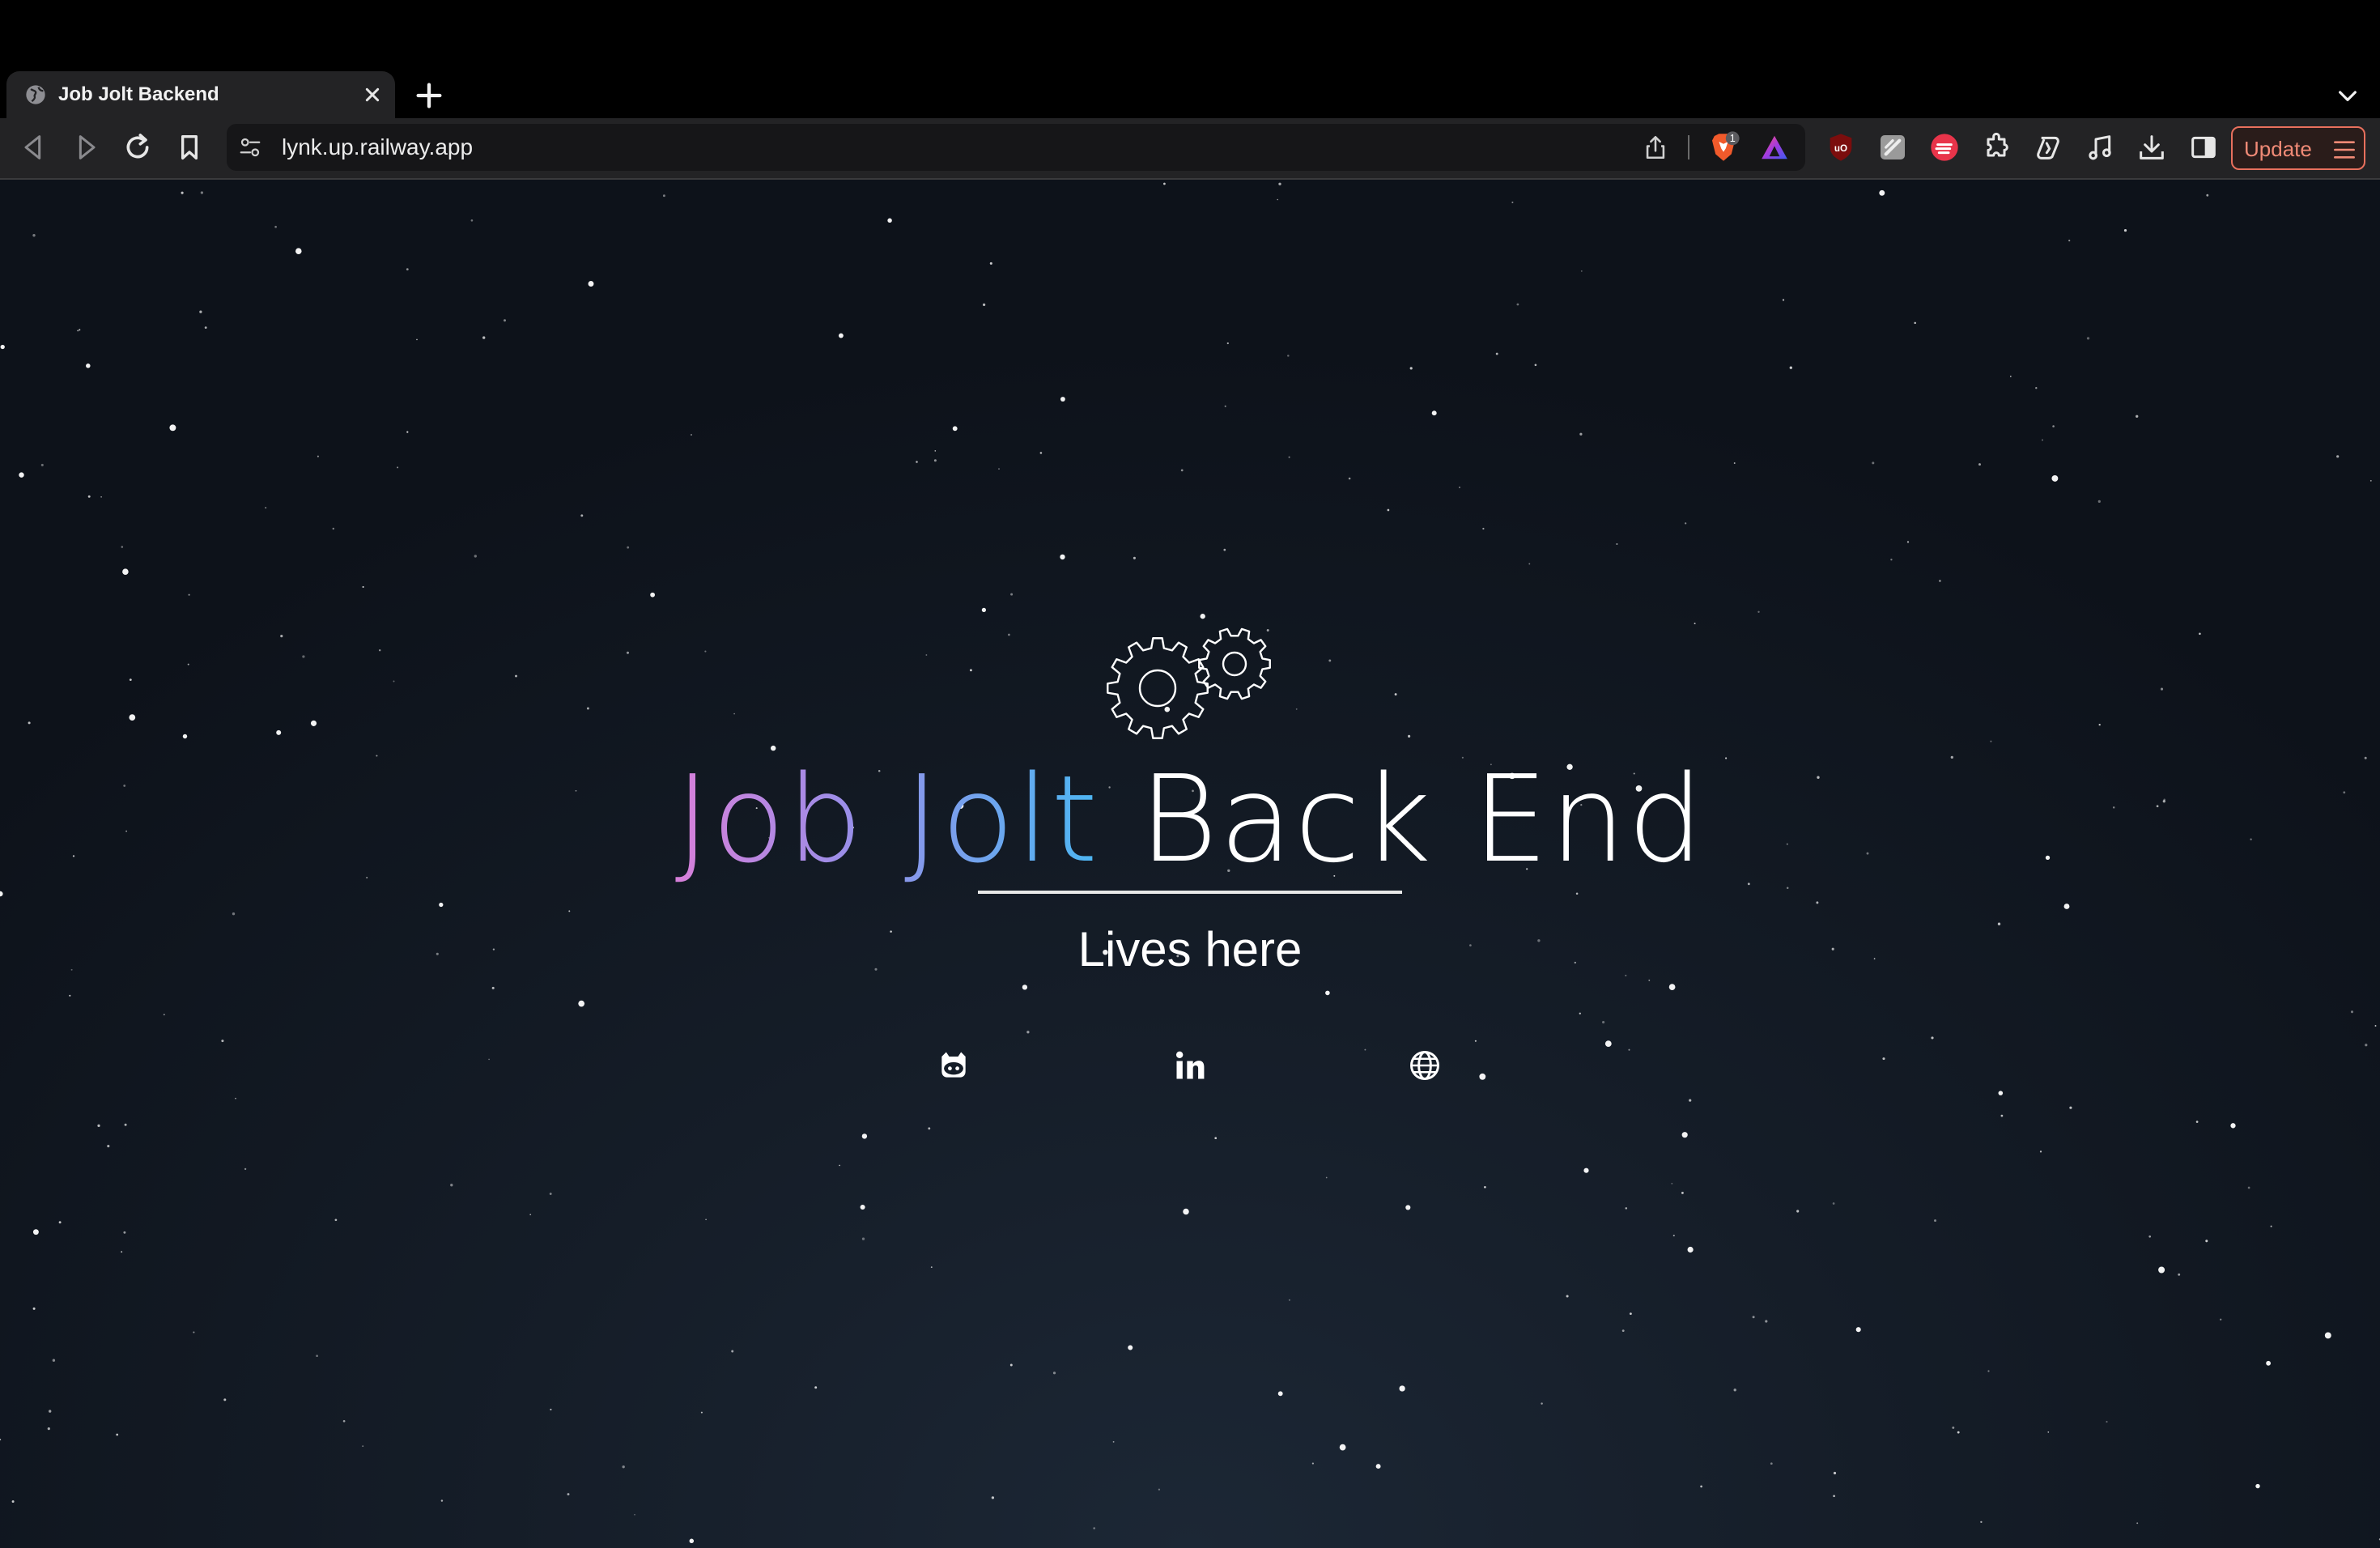 This screenshot has width=2380, height=1548. Describe the element at coordinates (1944, 148) in the screenshot. I see `red-circle-extension-icon` at that location.